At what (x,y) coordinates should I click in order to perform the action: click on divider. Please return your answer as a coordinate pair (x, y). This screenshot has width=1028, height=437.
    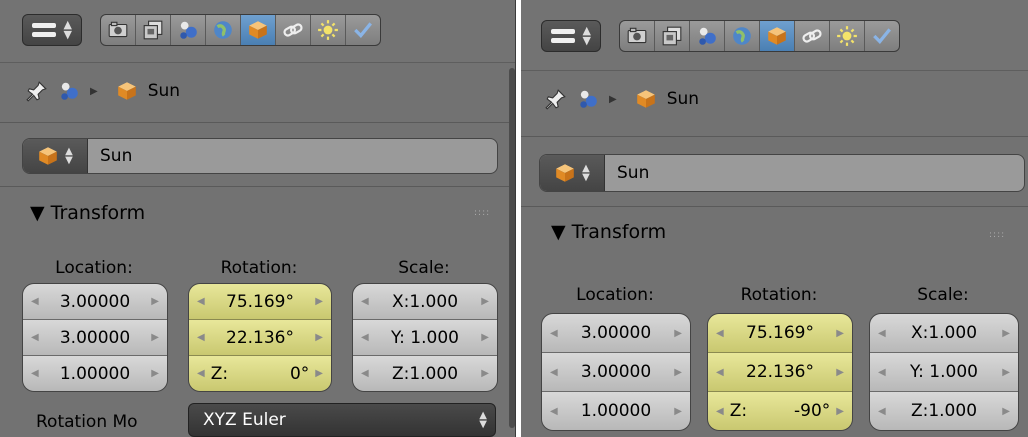
    Looking at the image, I should click on (774, 206).